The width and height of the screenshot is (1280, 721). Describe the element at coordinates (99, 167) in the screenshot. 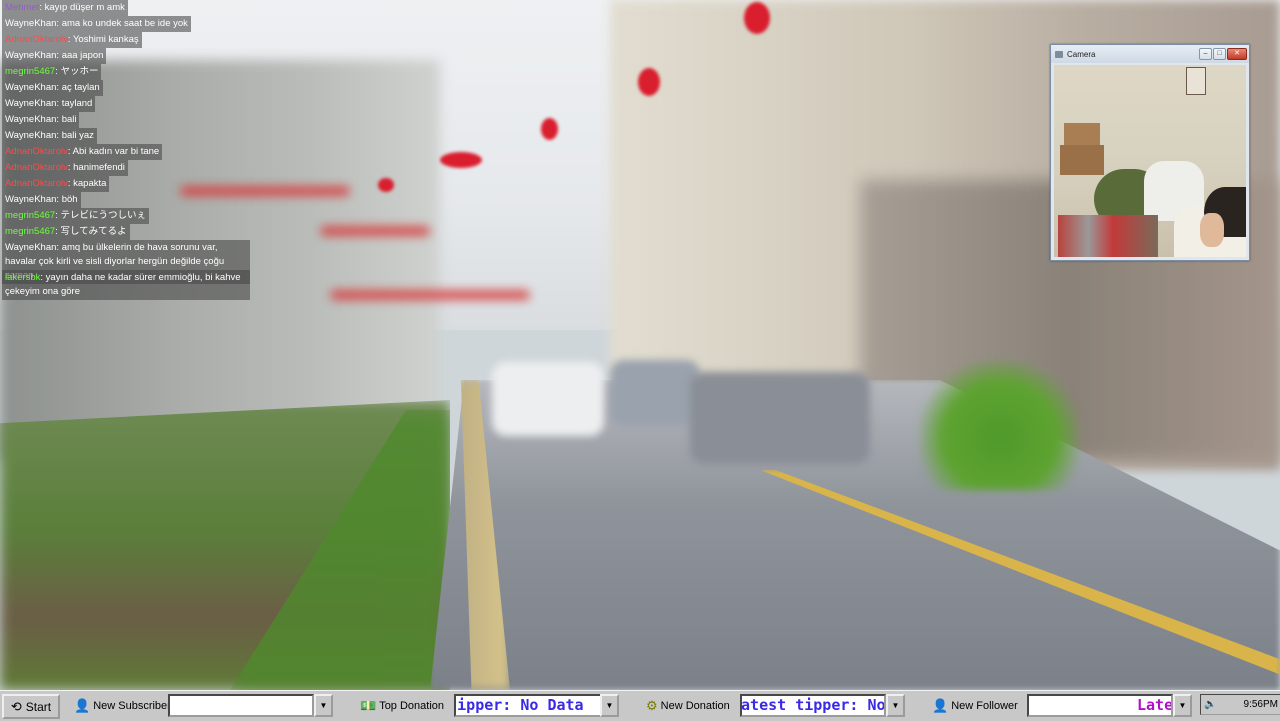

I see `chat-text: hanimefendi` at that location.